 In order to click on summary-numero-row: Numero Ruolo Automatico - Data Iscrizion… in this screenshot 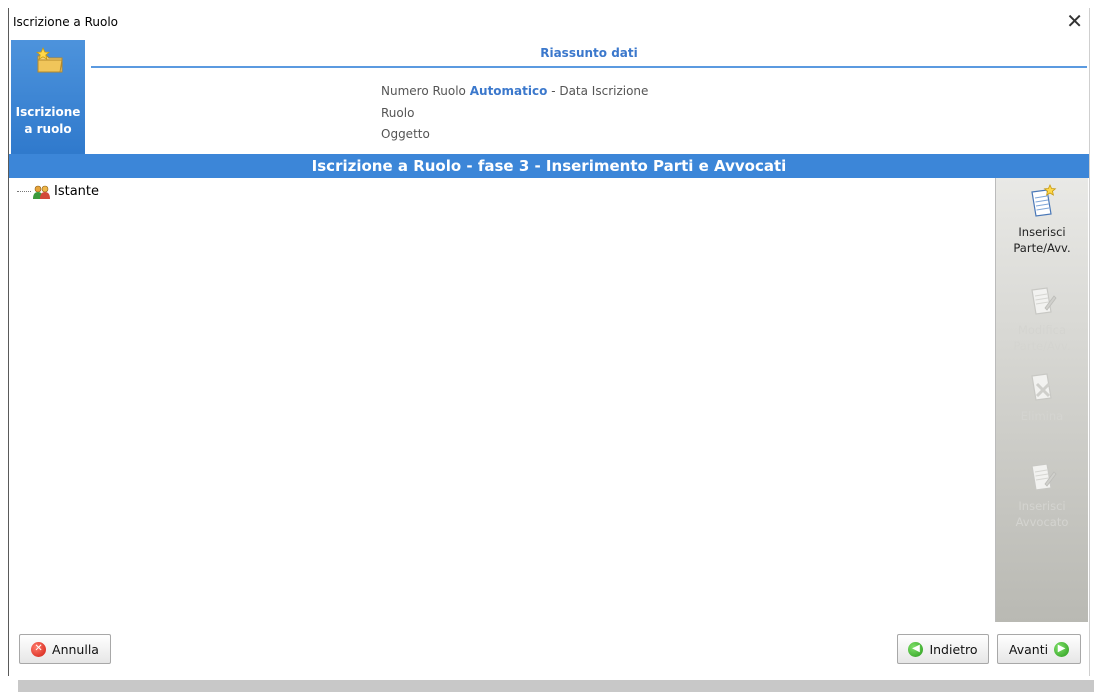, I will do `click(514, 91)`.